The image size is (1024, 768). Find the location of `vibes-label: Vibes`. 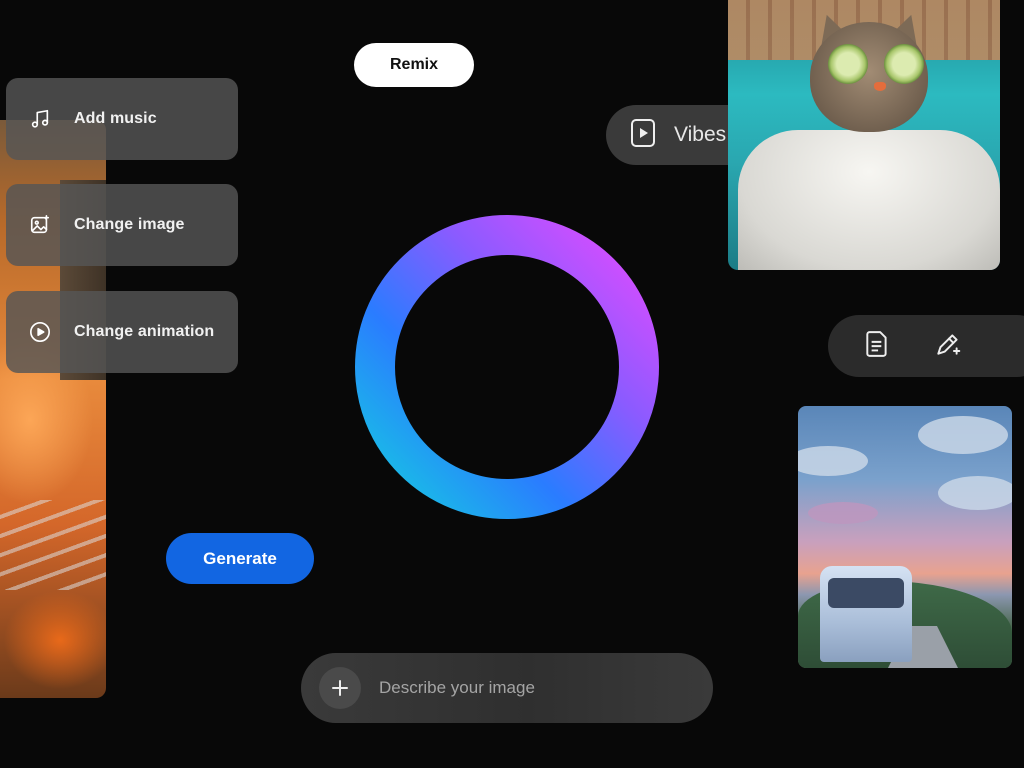

vibes-label: Vibes is located at coordinates (700, 134).